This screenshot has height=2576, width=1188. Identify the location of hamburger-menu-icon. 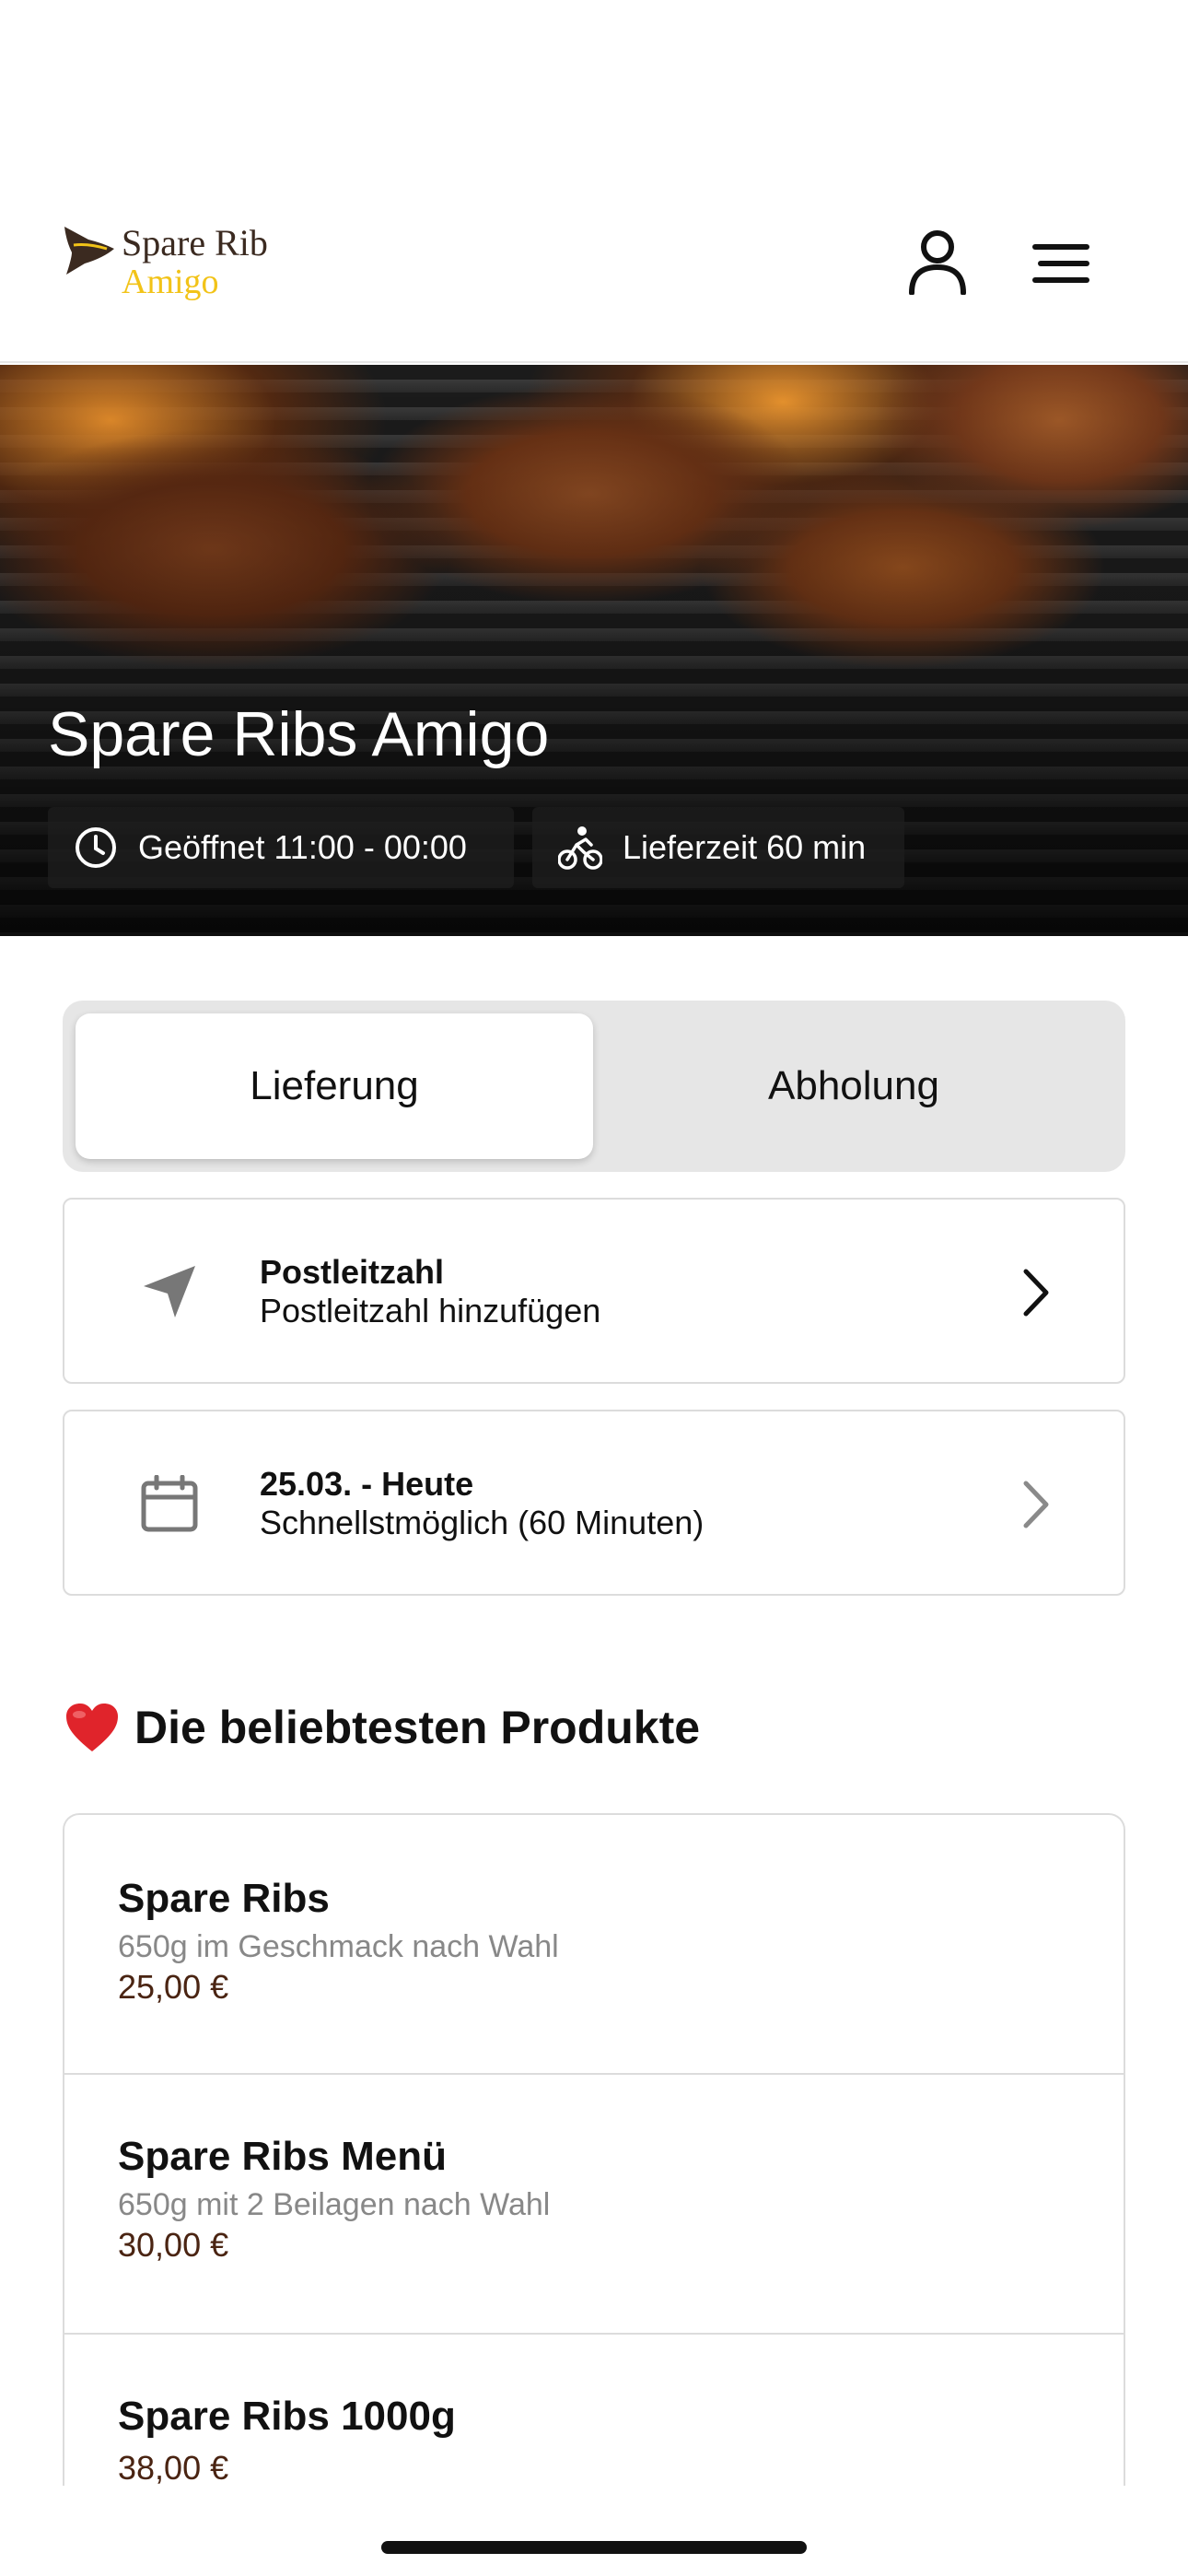
(1060, 263).